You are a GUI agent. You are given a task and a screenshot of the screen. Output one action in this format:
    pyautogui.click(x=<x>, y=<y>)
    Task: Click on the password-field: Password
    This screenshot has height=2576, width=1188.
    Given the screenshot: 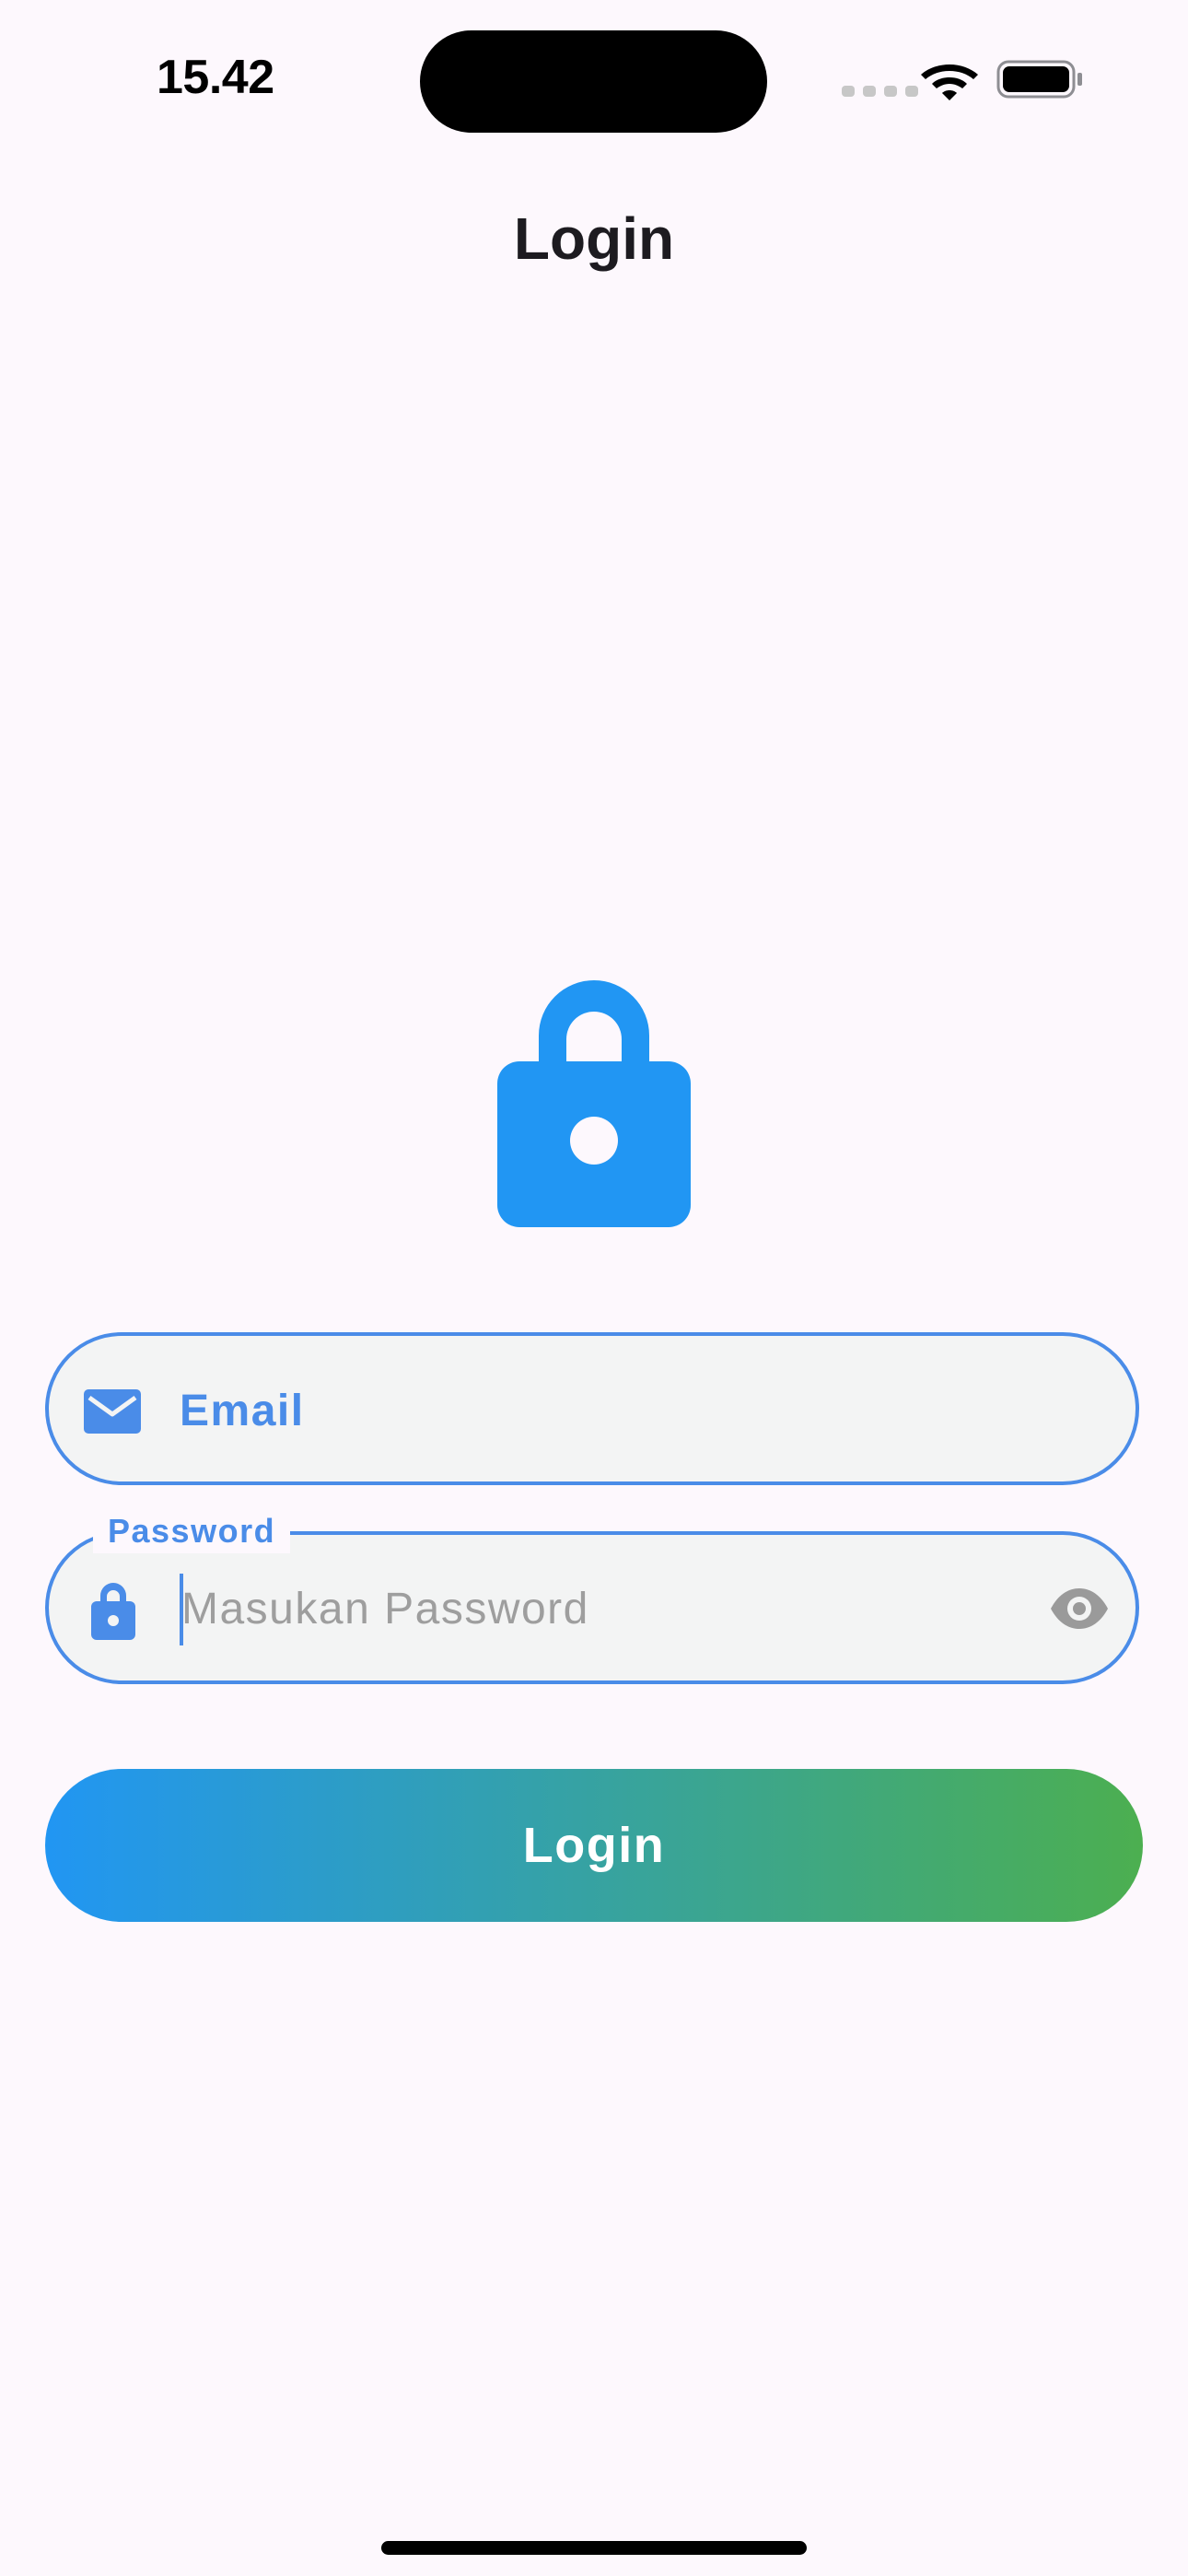 What is the action you would take?
    pyautogui.click(x=592, y=1596)
    